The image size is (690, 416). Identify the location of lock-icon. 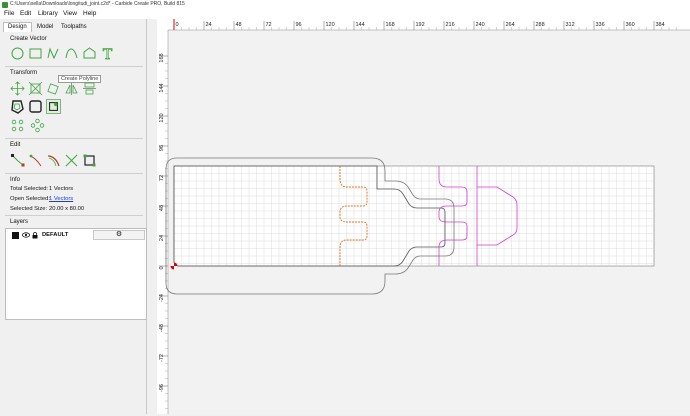
(35, 235).